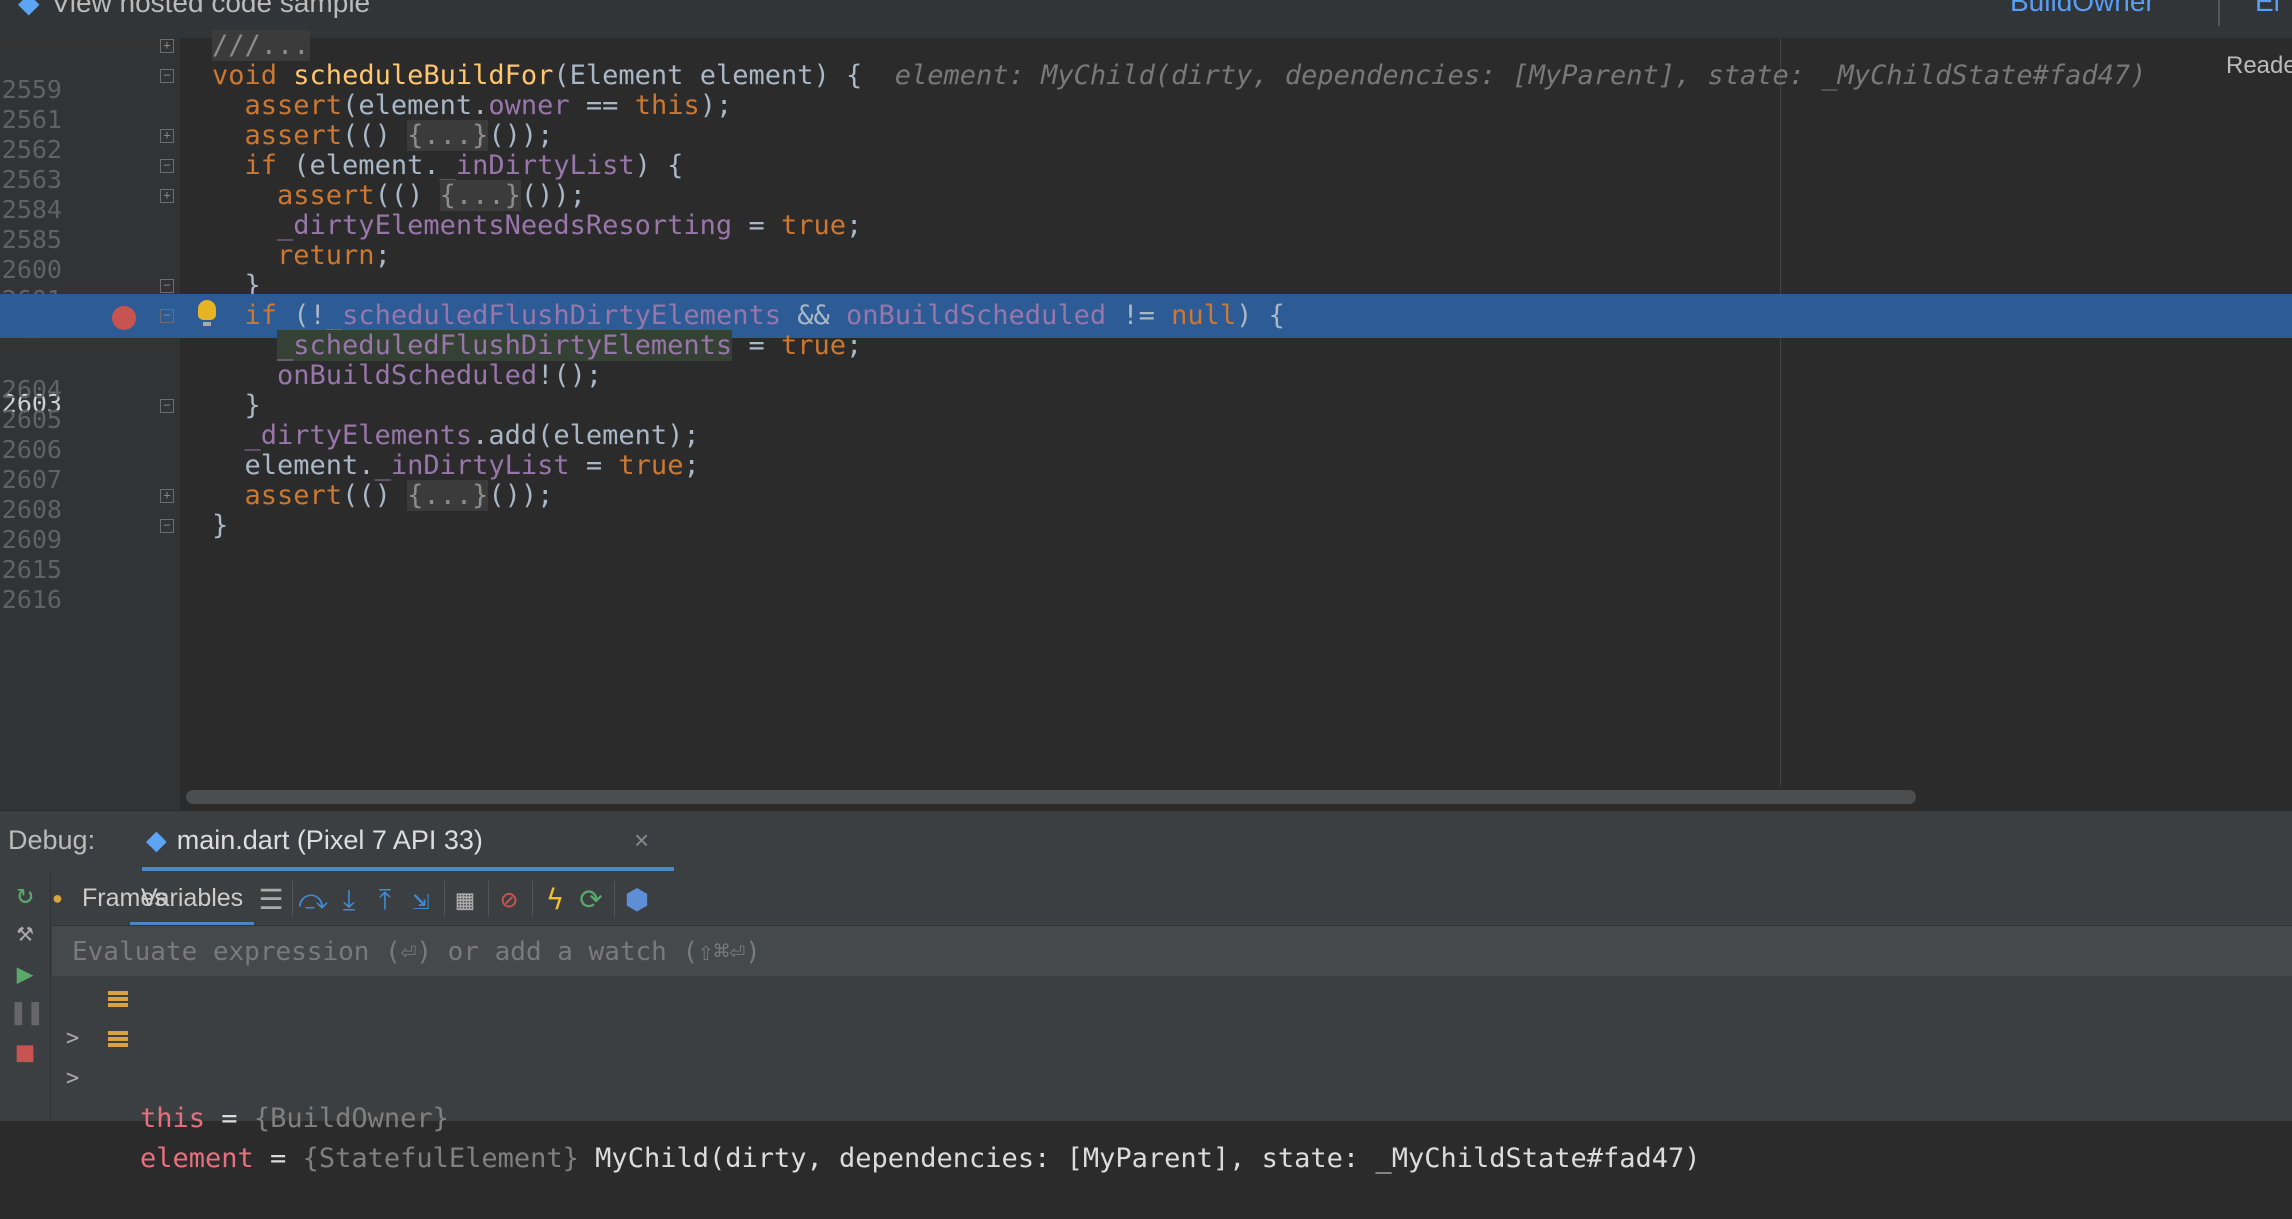 The image size is (2292, 1219). Describe the element at coordinates (31, 599) in the screenshot. I see `line-number: 2616` at that location.